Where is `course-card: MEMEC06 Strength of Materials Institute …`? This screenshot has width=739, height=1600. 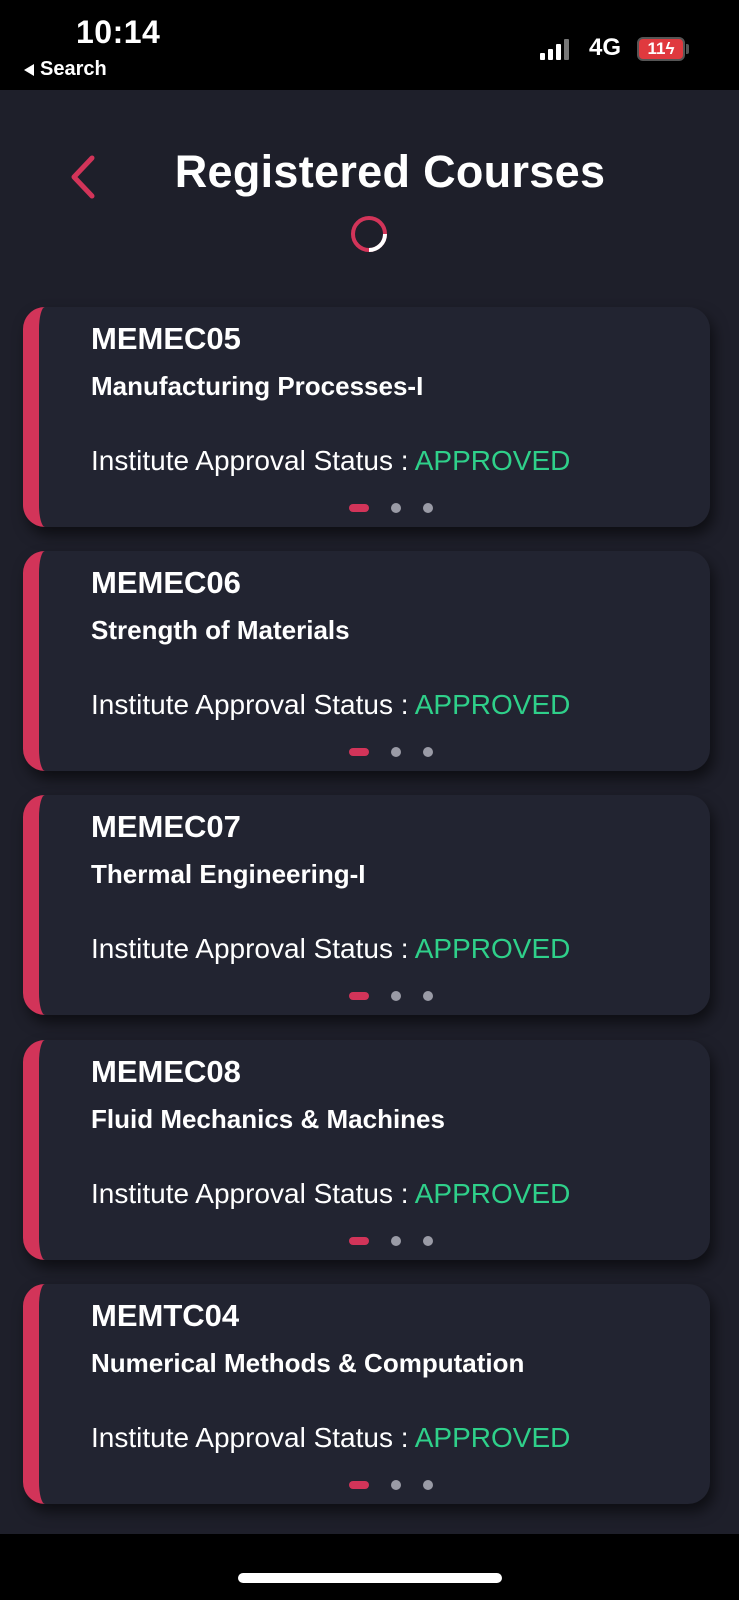 course-card: MEMEC06 Strength of Materials Institute … is located at coordinates (366, 661).